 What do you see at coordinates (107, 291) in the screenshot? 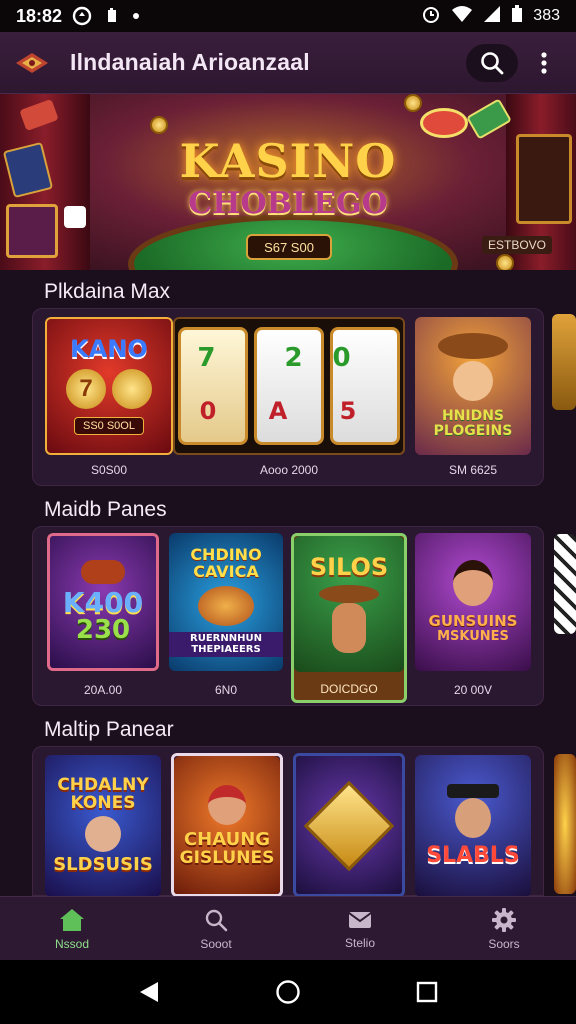
I see `section-title-1: Plkdaina Max` at bounding box center [107, 291].